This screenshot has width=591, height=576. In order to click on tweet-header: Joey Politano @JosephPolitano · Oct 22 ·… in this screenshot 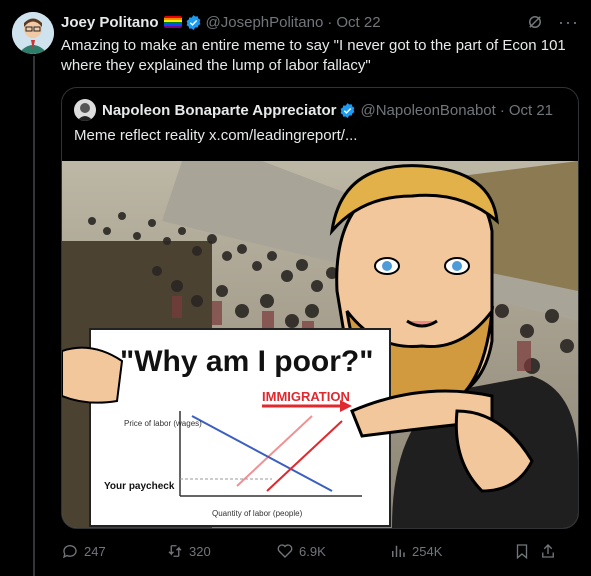, I will do `click(320, 22)`.